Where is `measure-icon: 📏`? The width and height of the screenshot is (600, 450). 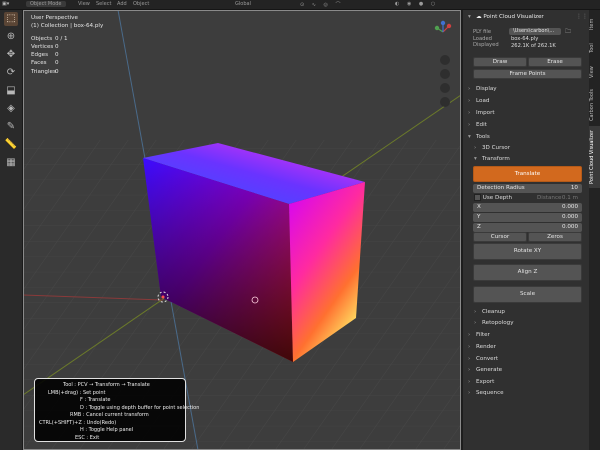
measure-icon: 📏 is located at coordinates (11, 145).